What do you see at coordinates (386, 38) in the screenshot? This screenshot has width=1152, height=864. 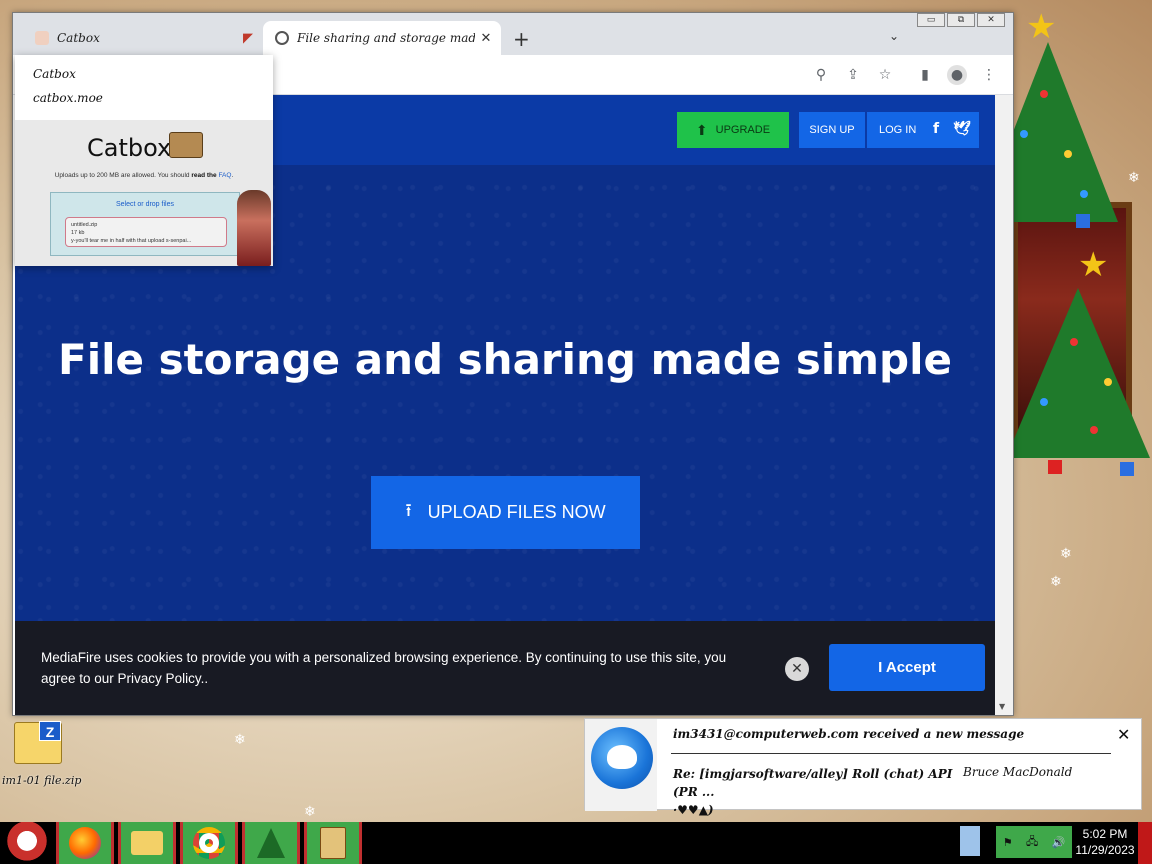 I see `tab-title: File sharing and storage made simple` at bounding box center [386, 38].